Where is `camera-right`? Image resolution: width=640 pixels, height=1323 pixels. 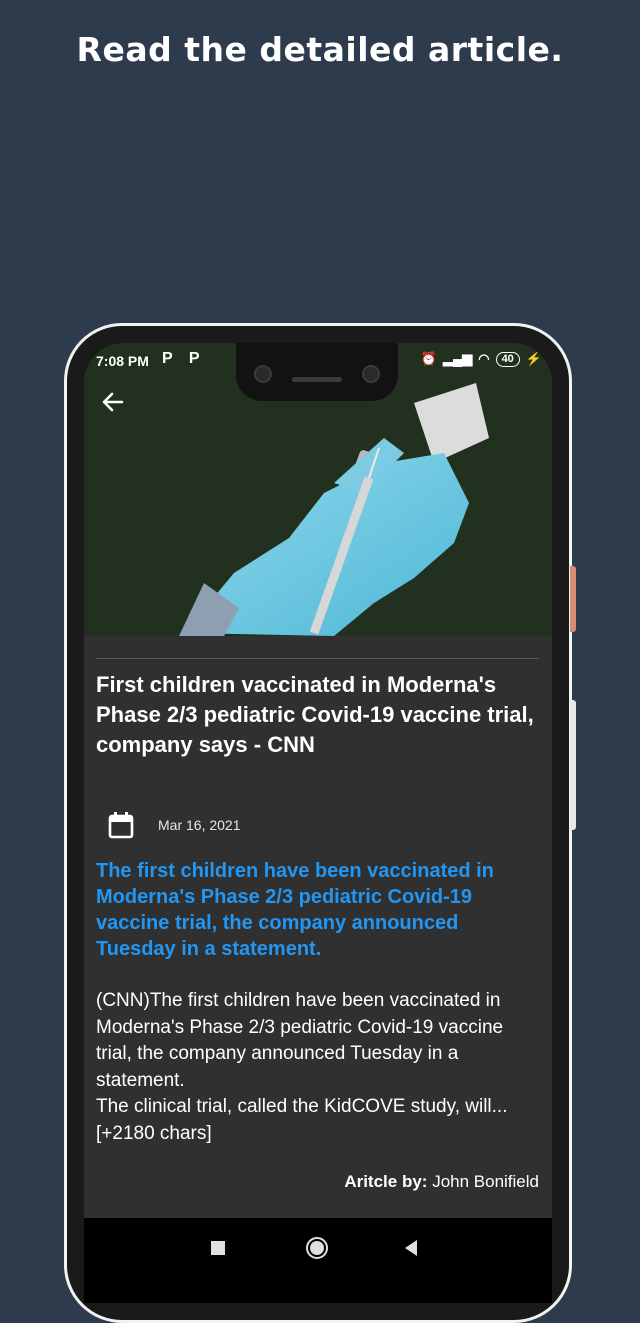
camera-right is located at coordinates (371, 374).